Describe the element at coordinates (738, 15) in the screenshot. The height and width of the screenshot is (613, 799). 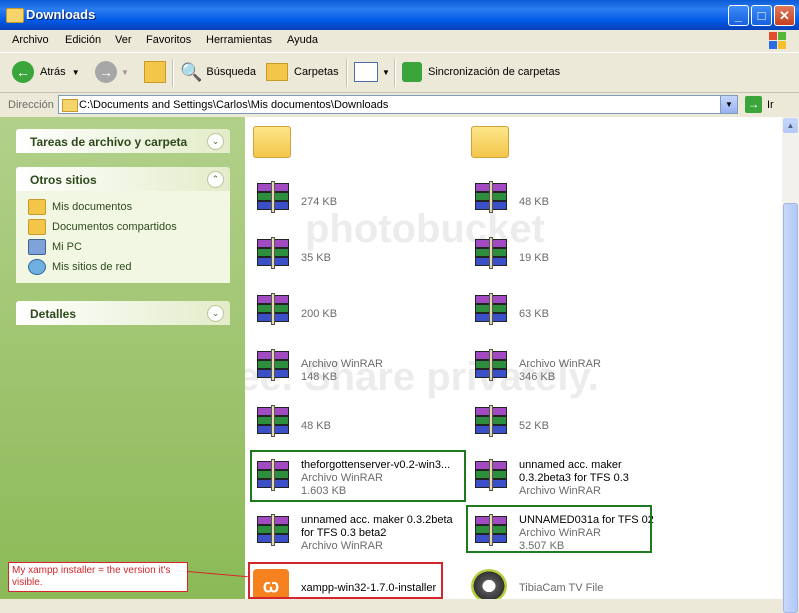
I see `minimize-button: _` at that location.